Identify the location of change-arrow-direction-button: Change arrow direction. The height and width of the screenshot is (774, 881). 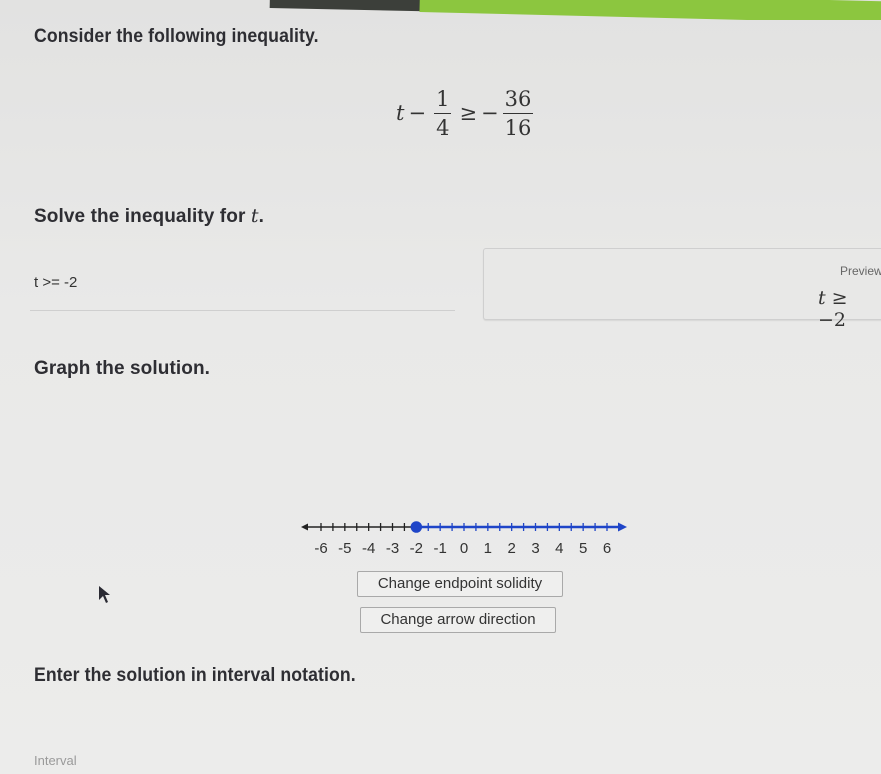
(458, 620).